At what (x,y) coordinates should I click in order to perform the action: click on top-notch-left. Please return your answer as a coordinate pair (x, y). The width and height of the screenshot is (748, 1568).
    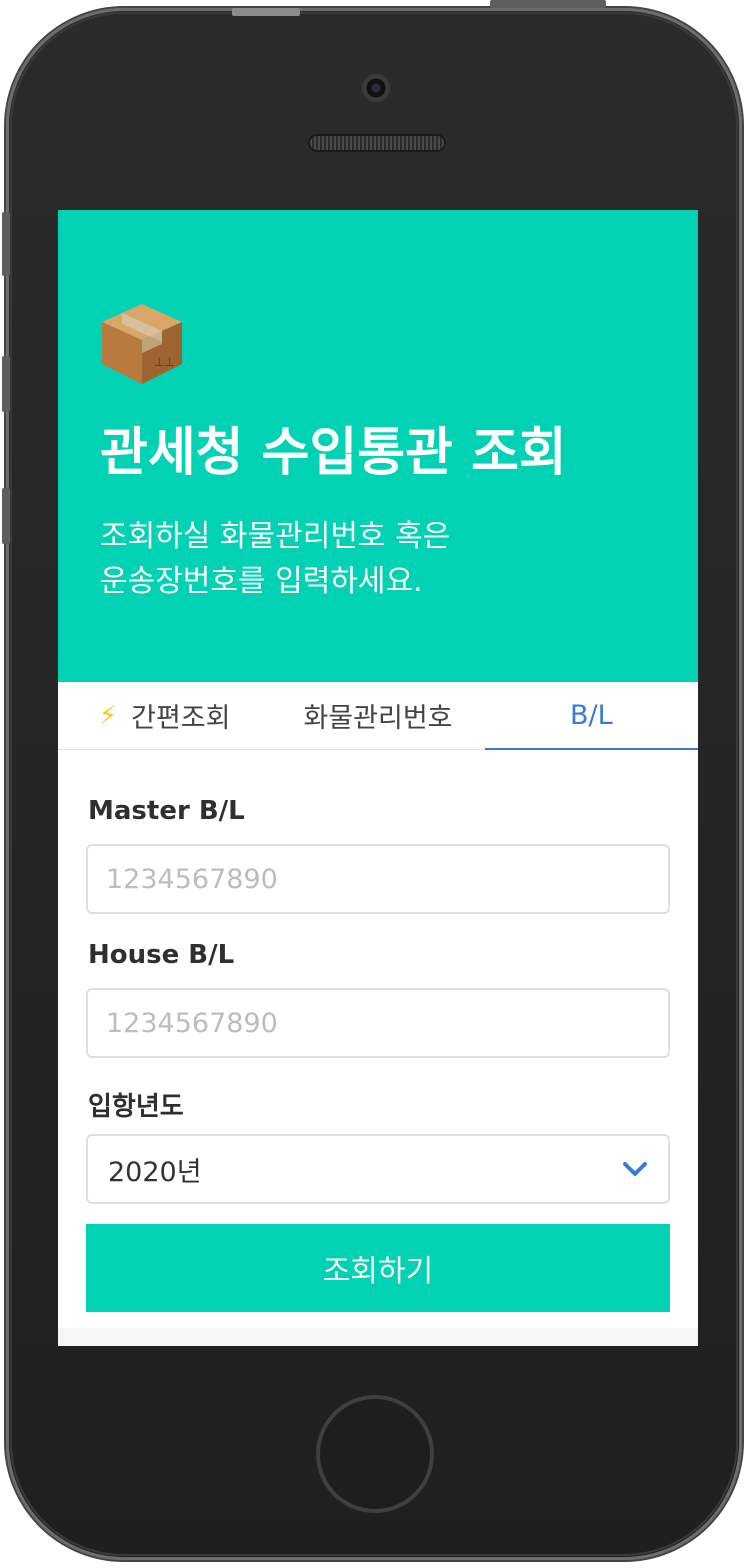
    Looking at the image, I should click on (266, 12).